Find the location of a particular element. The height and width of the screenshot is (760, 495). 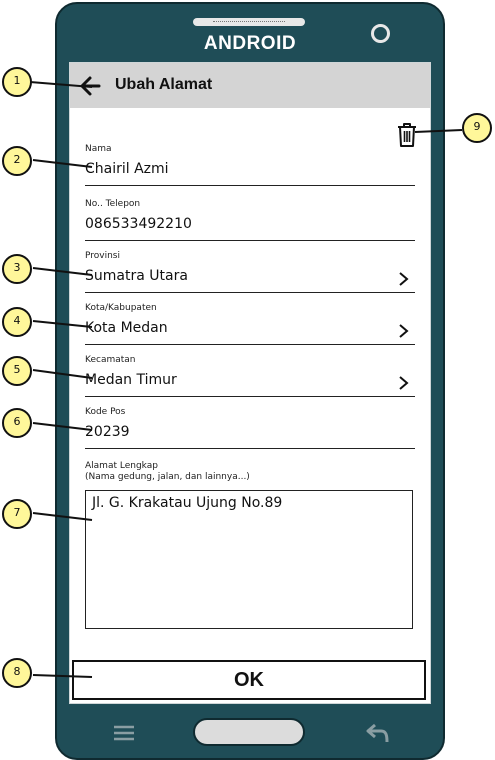

callout-7: 7 is located at coordinates (17, 514).